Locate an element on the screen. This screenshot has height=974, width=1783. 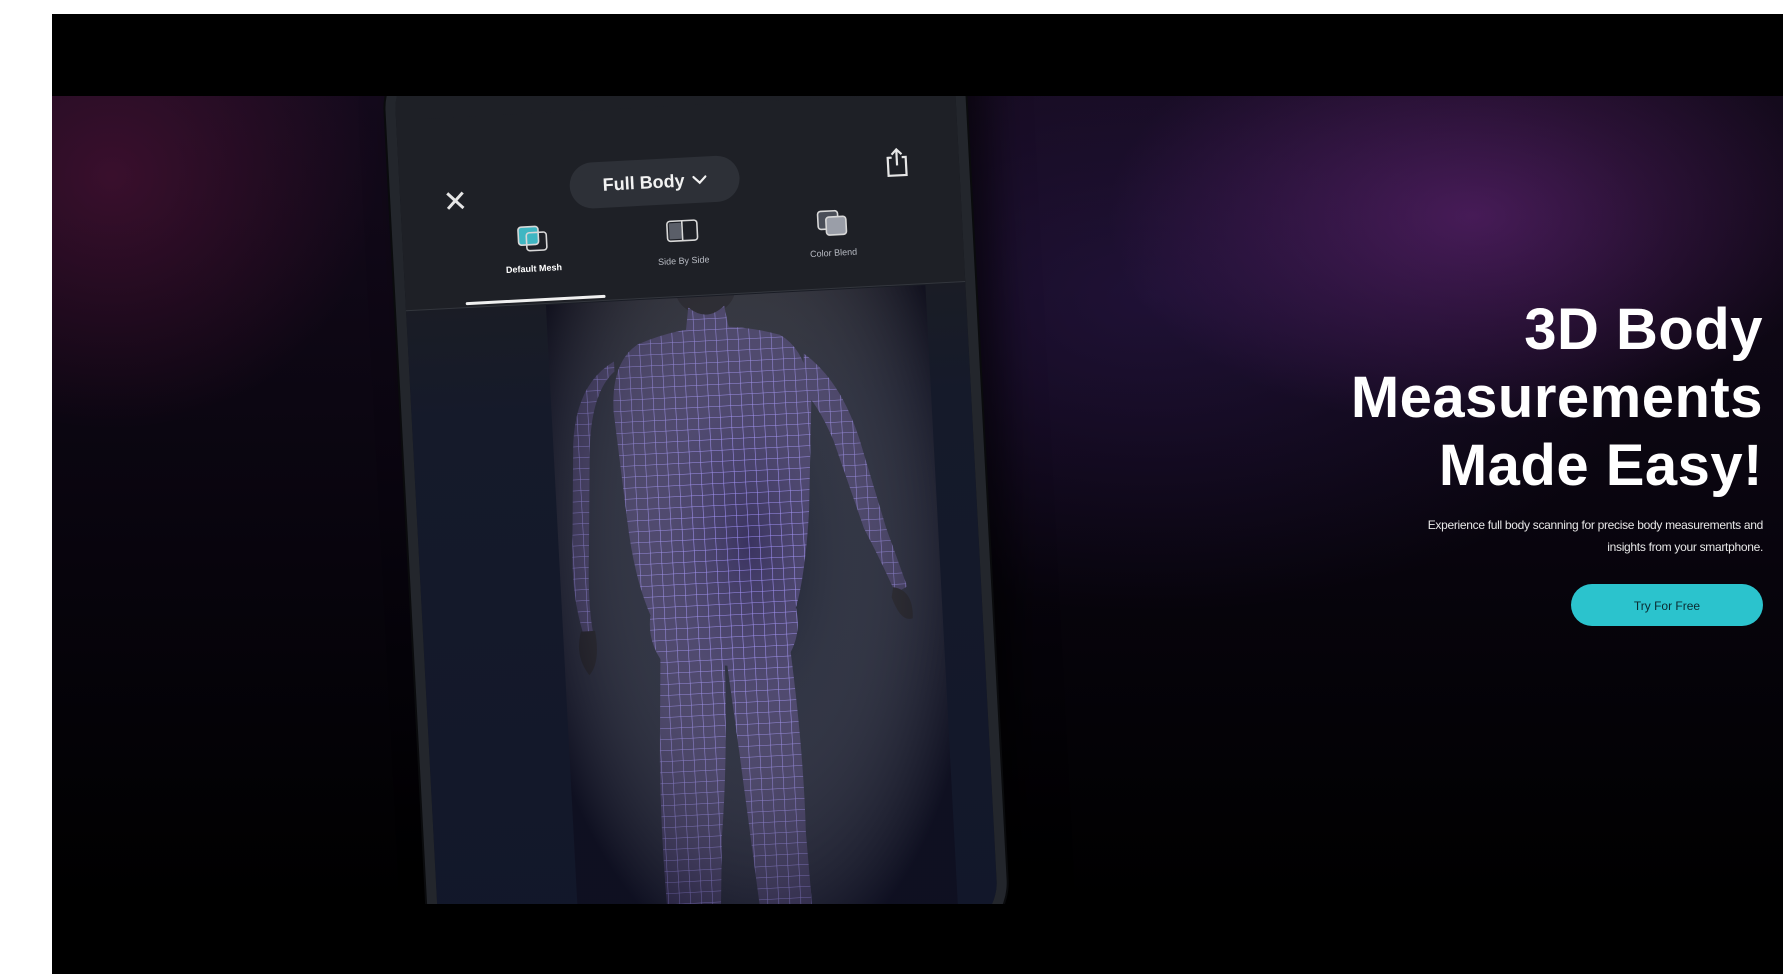
view-dropdown-label: Full Body is located at coordinates (644, 182).